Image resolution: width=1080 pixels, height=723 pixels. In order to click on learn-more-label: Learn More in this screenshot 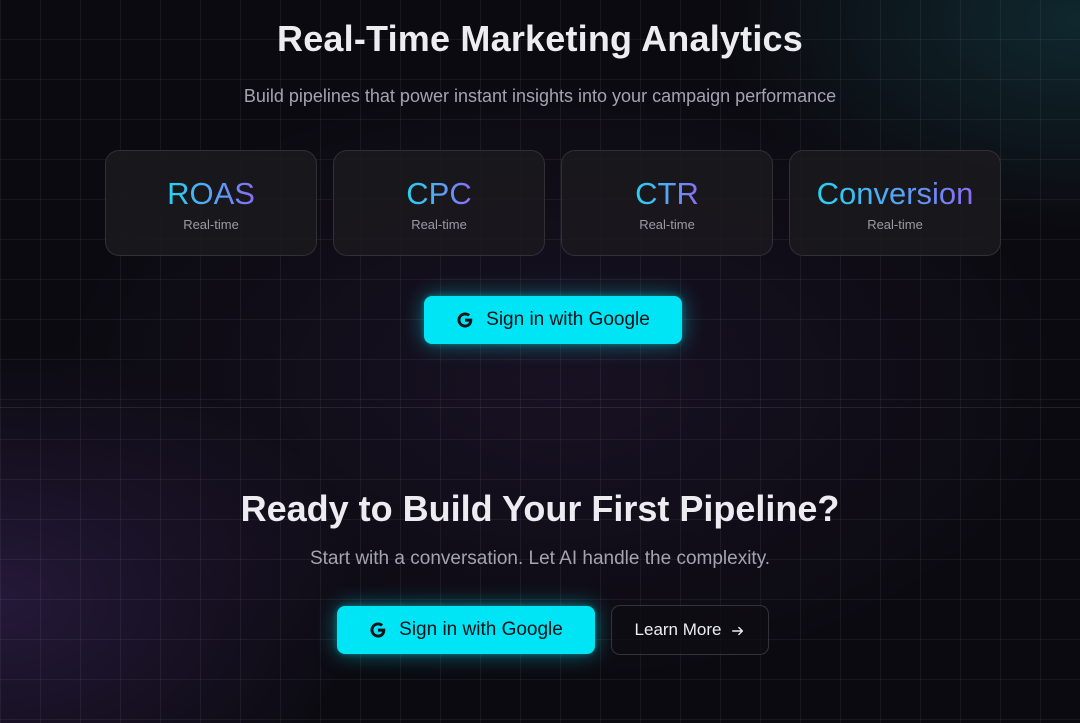, I will do `click(678, 629)`.